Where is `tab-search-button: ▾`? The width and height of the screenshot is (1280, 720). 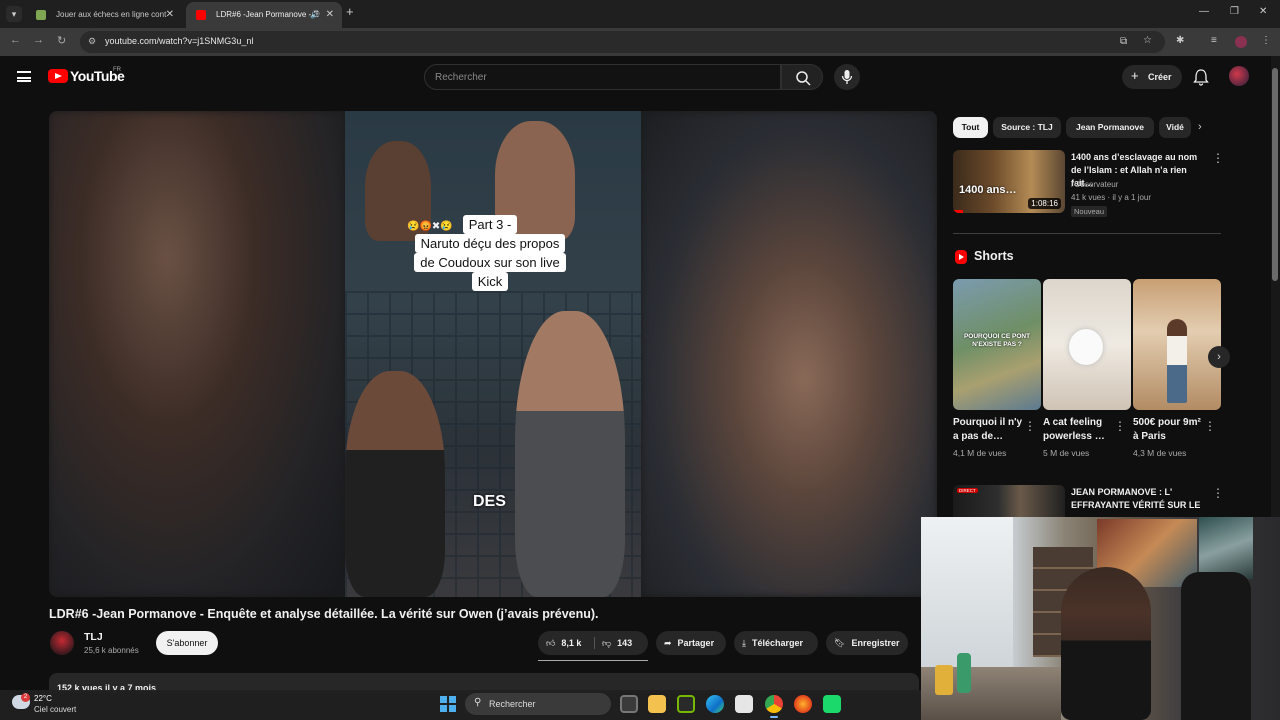
tab-search-button: ▾ is located at coordinates (14, 14).